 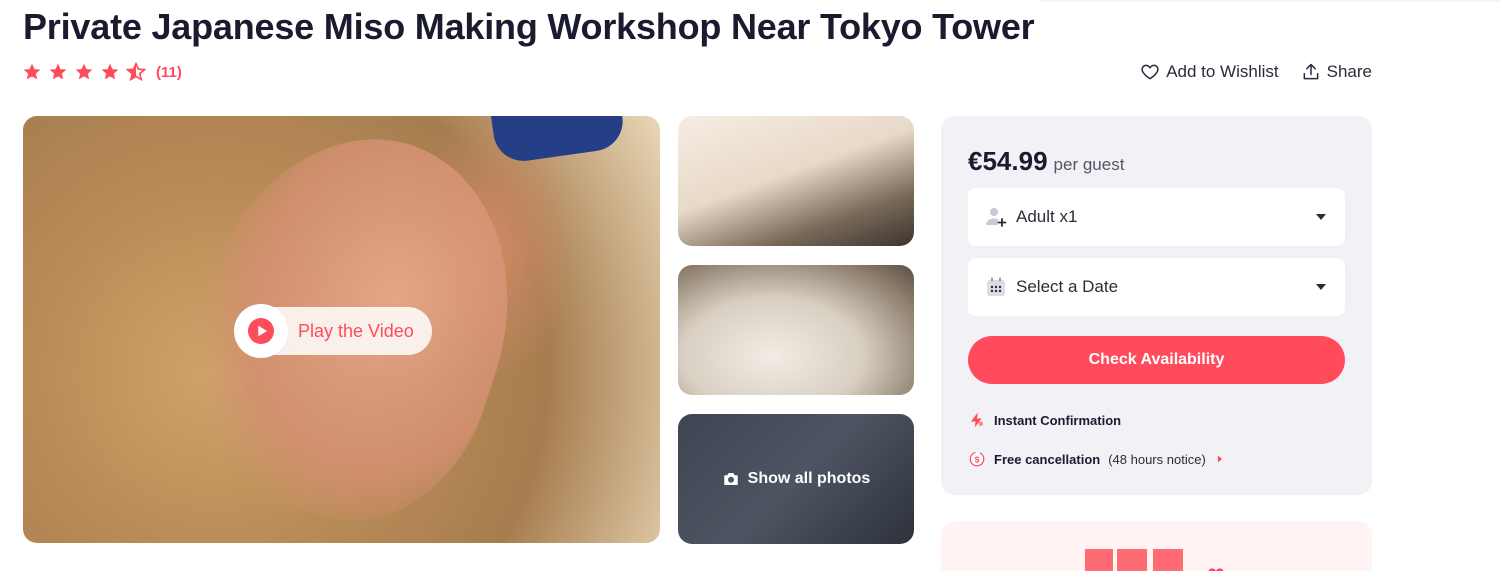 What do you see at coordinates (1156, 287) in the screenshot?
I see `date-selector: Select a Date` at bounding box center [1156, 287].